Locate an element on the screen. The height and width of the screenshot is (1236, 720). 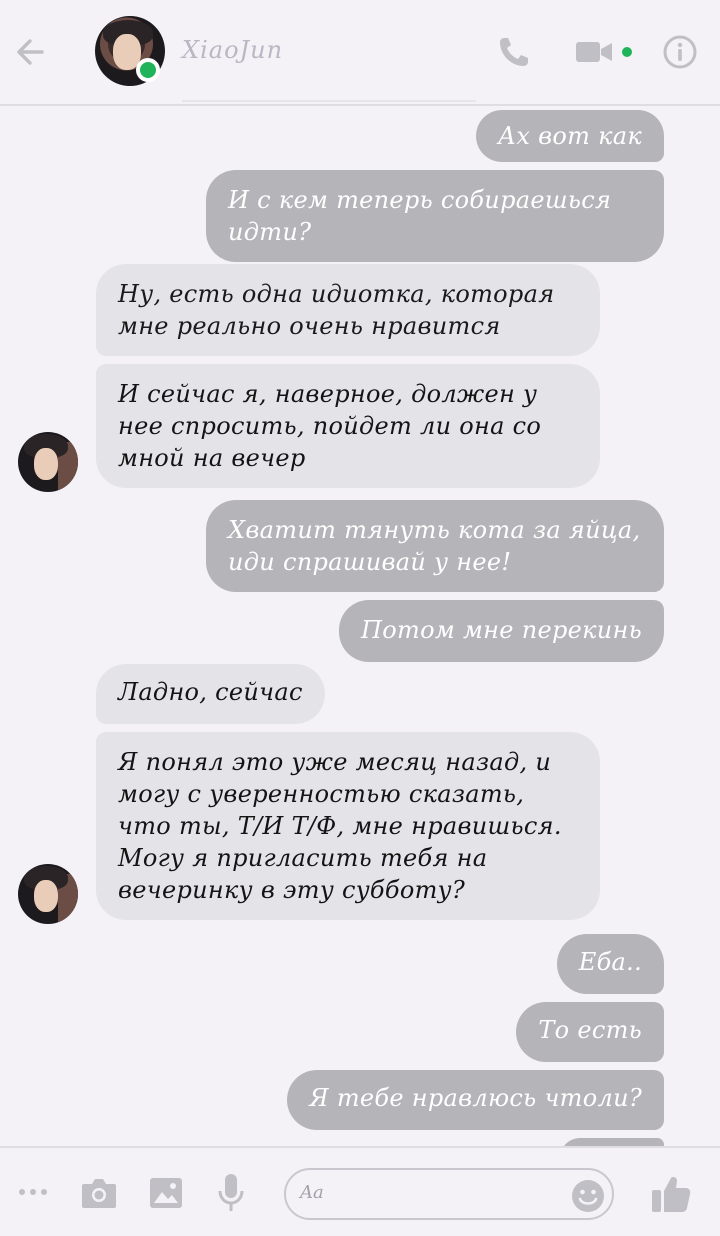
message-bubble-outgoing: Еба.. is located at coordinates (610, 964).